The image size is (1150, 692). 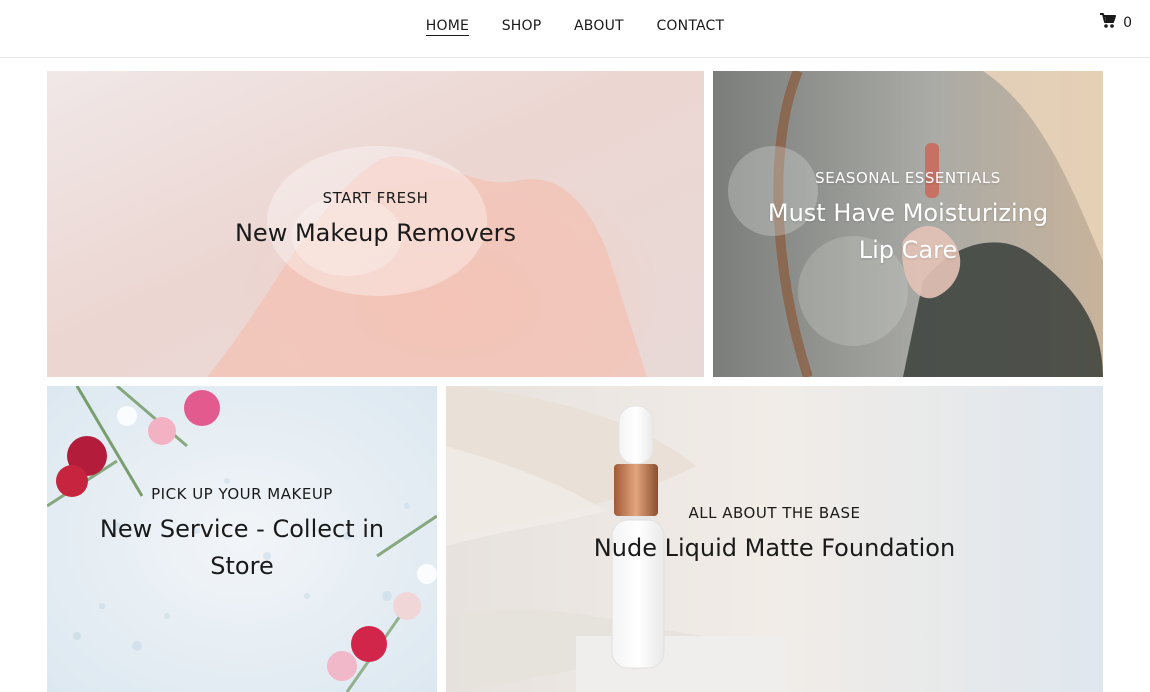 What do you see at coordinates (908, 231) in the screenshot?
I see `tile-headline: Must Have Moisturizing Lip Care` at bounding box center [908, 231].